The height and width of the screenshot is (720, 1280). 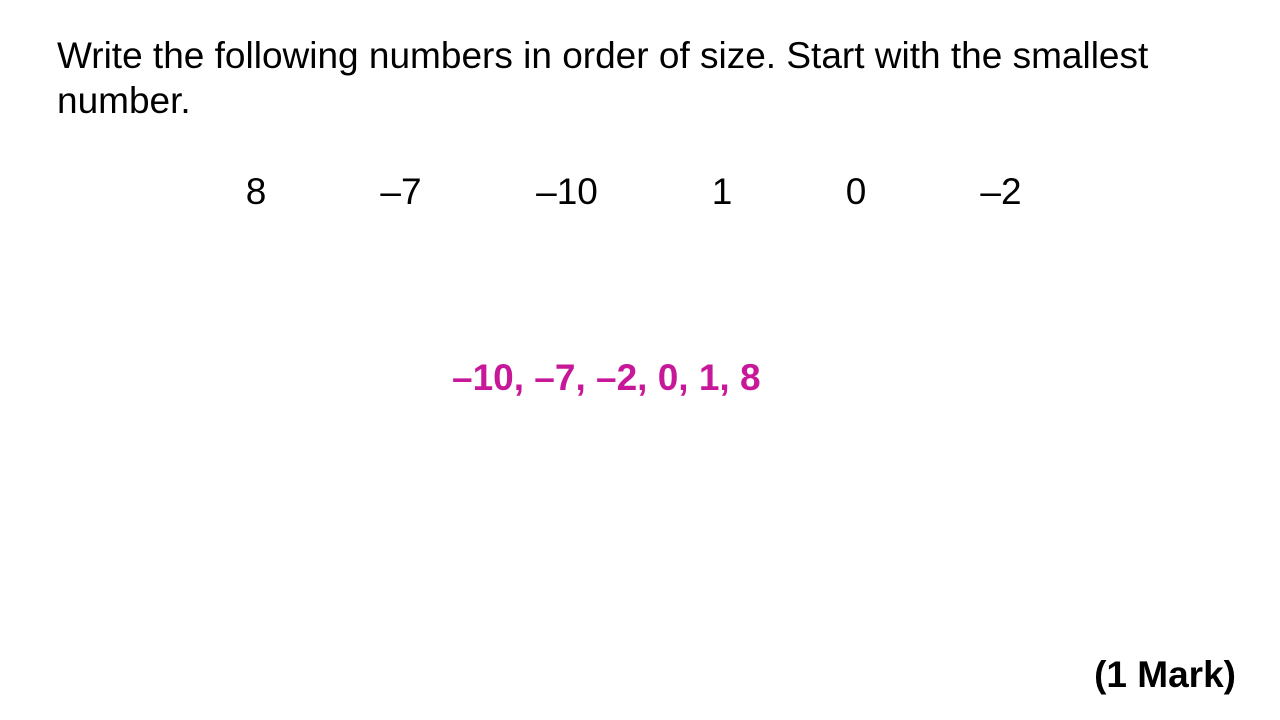 What do you see at coordinates (401, 191) in the screenshot?
I see `number-item: –7` at bounding box center [401, 191].